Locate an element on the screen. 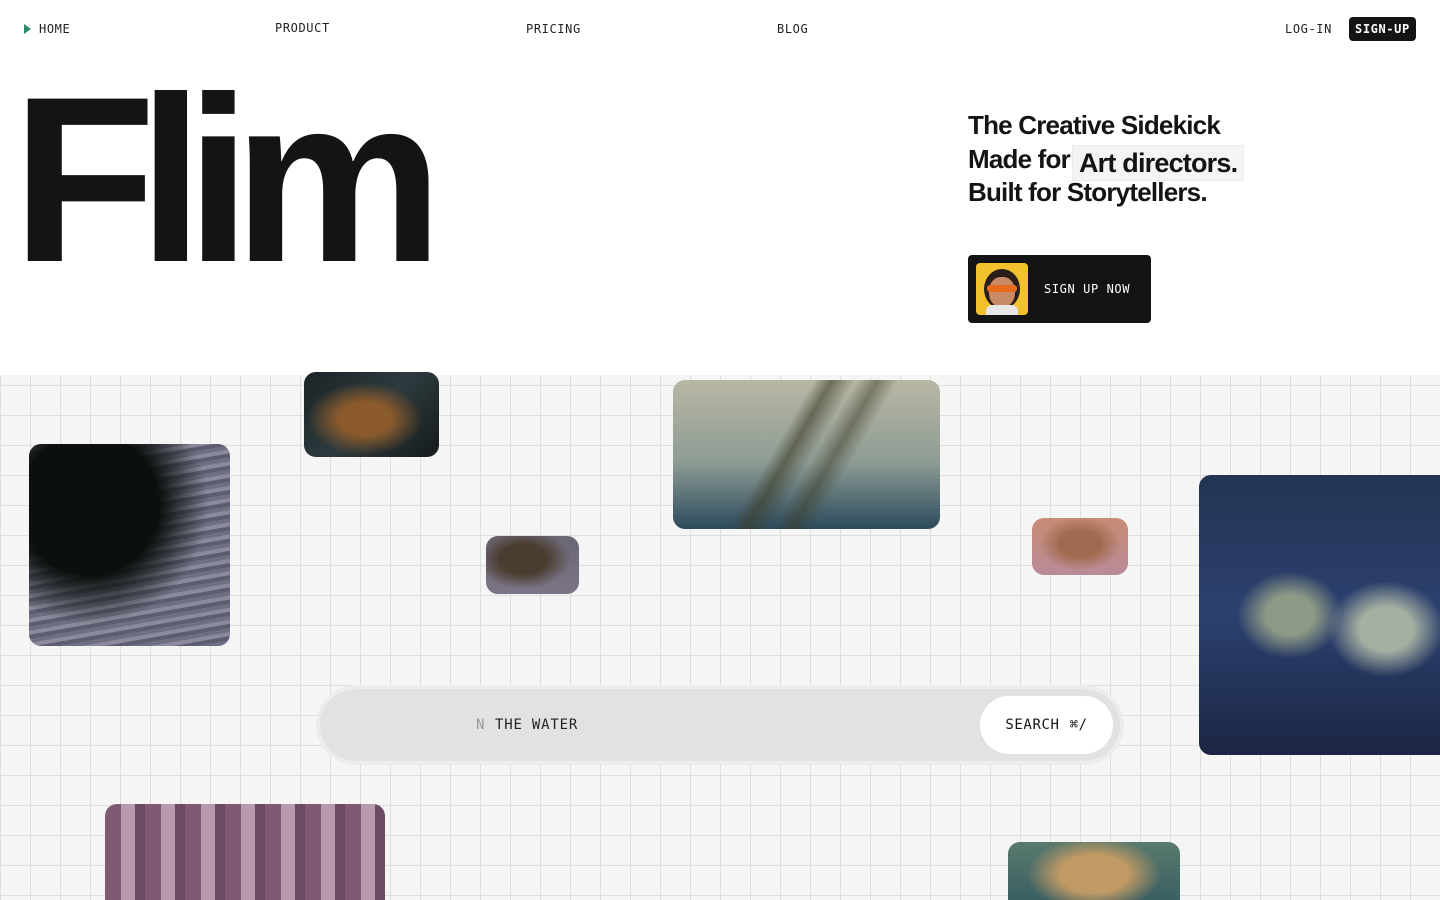  avatar-face-shape is located at coordinates (1002, 292).